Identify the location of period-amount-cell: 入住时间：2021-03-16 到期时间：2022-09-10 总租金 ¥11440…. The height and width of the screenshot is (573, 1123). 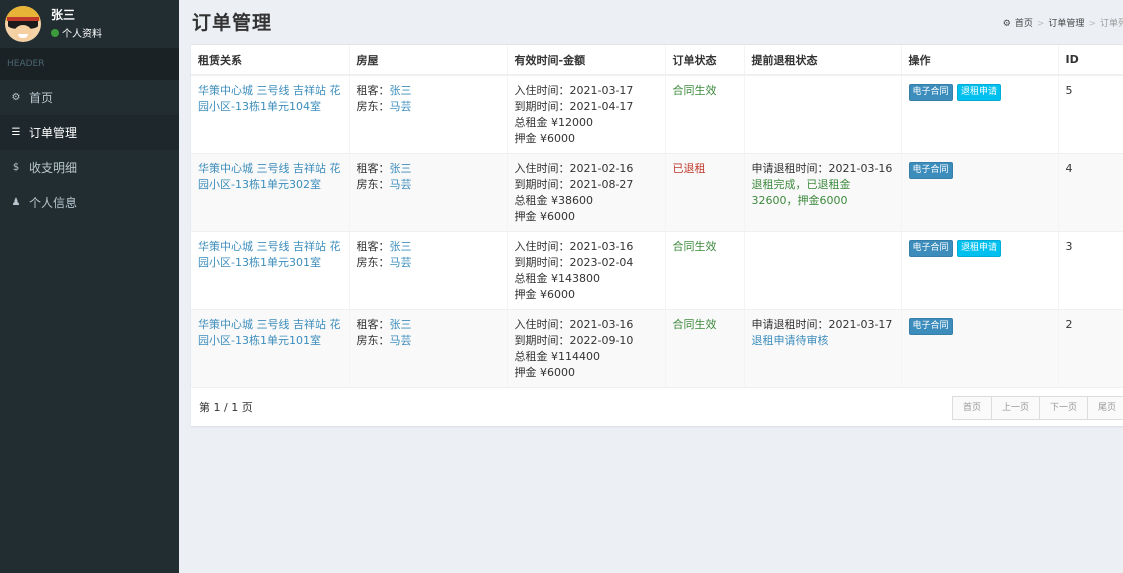
(586, 348).